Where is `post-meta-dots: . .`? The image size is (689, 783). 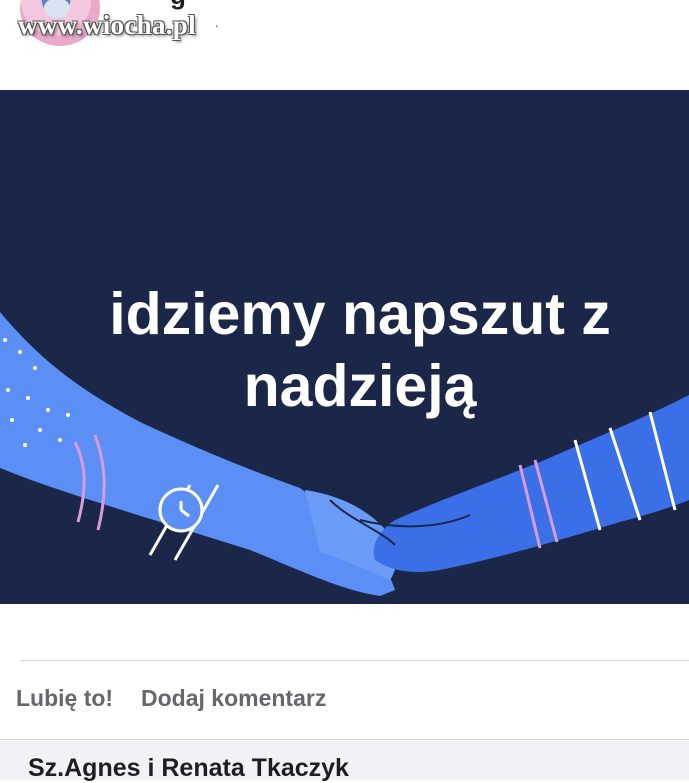
post-meta-dots: . . is located at coordinates (208, 22).